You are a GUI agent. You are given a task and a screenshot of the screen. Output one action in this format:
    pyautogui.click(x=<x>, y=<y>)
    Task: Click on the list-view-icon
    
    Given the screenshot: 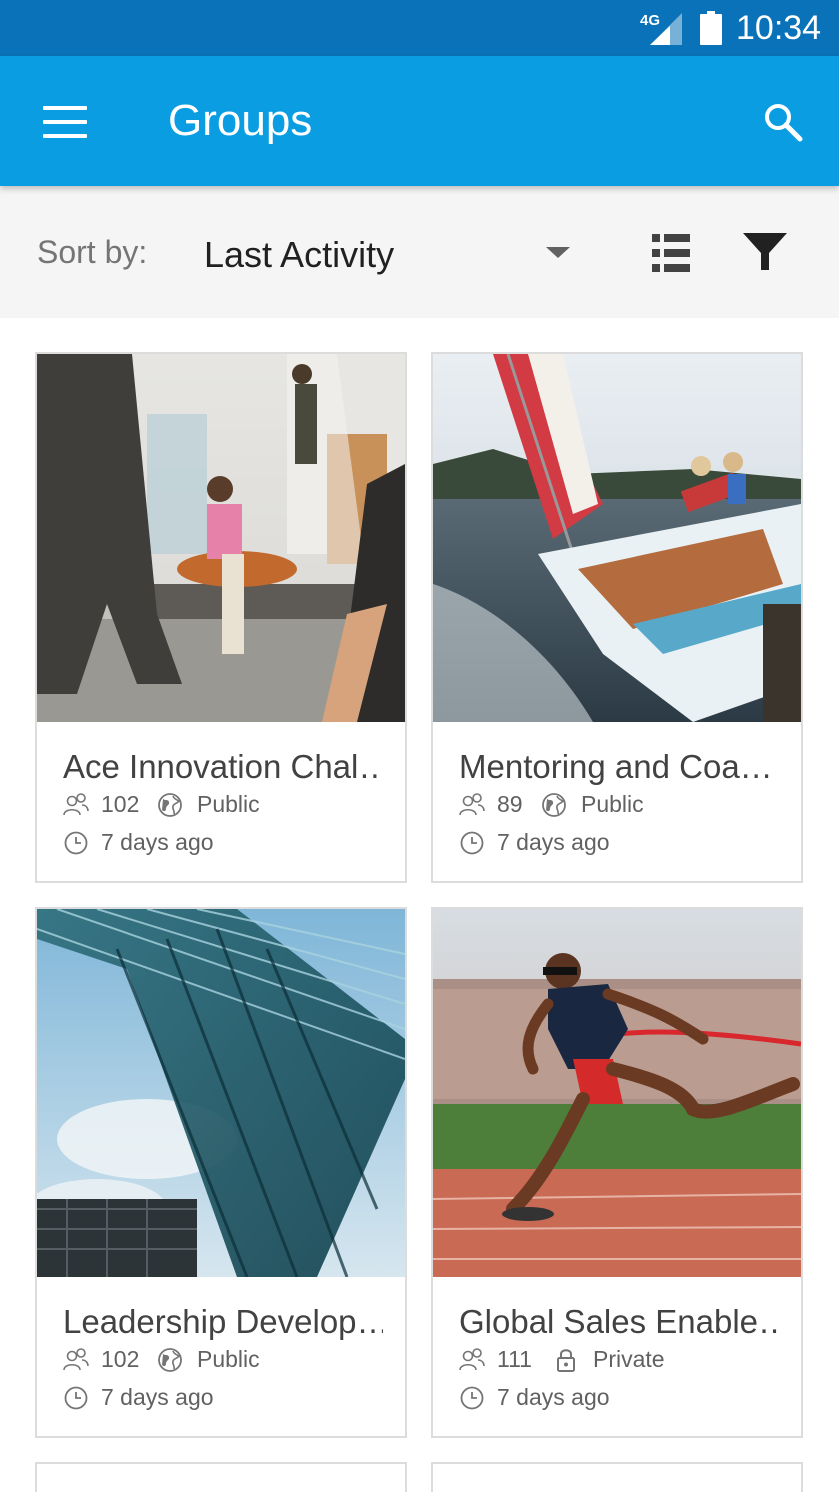 What is the action you would take?
    pyautogui.click(x=671, y=253)
    